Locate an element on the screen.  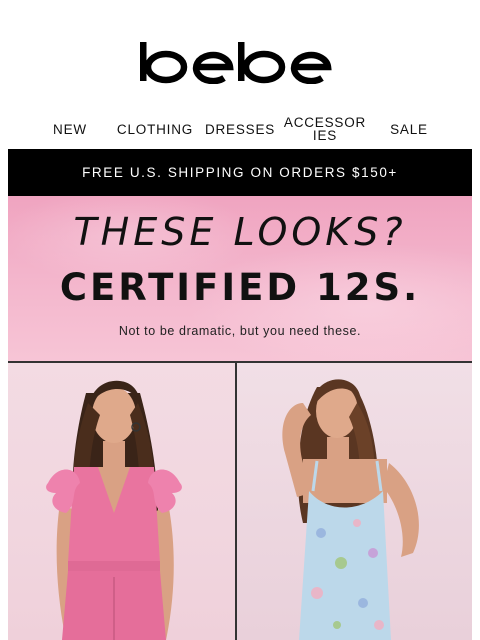
model-floral-dress-image is located at coordinates (350, 509).